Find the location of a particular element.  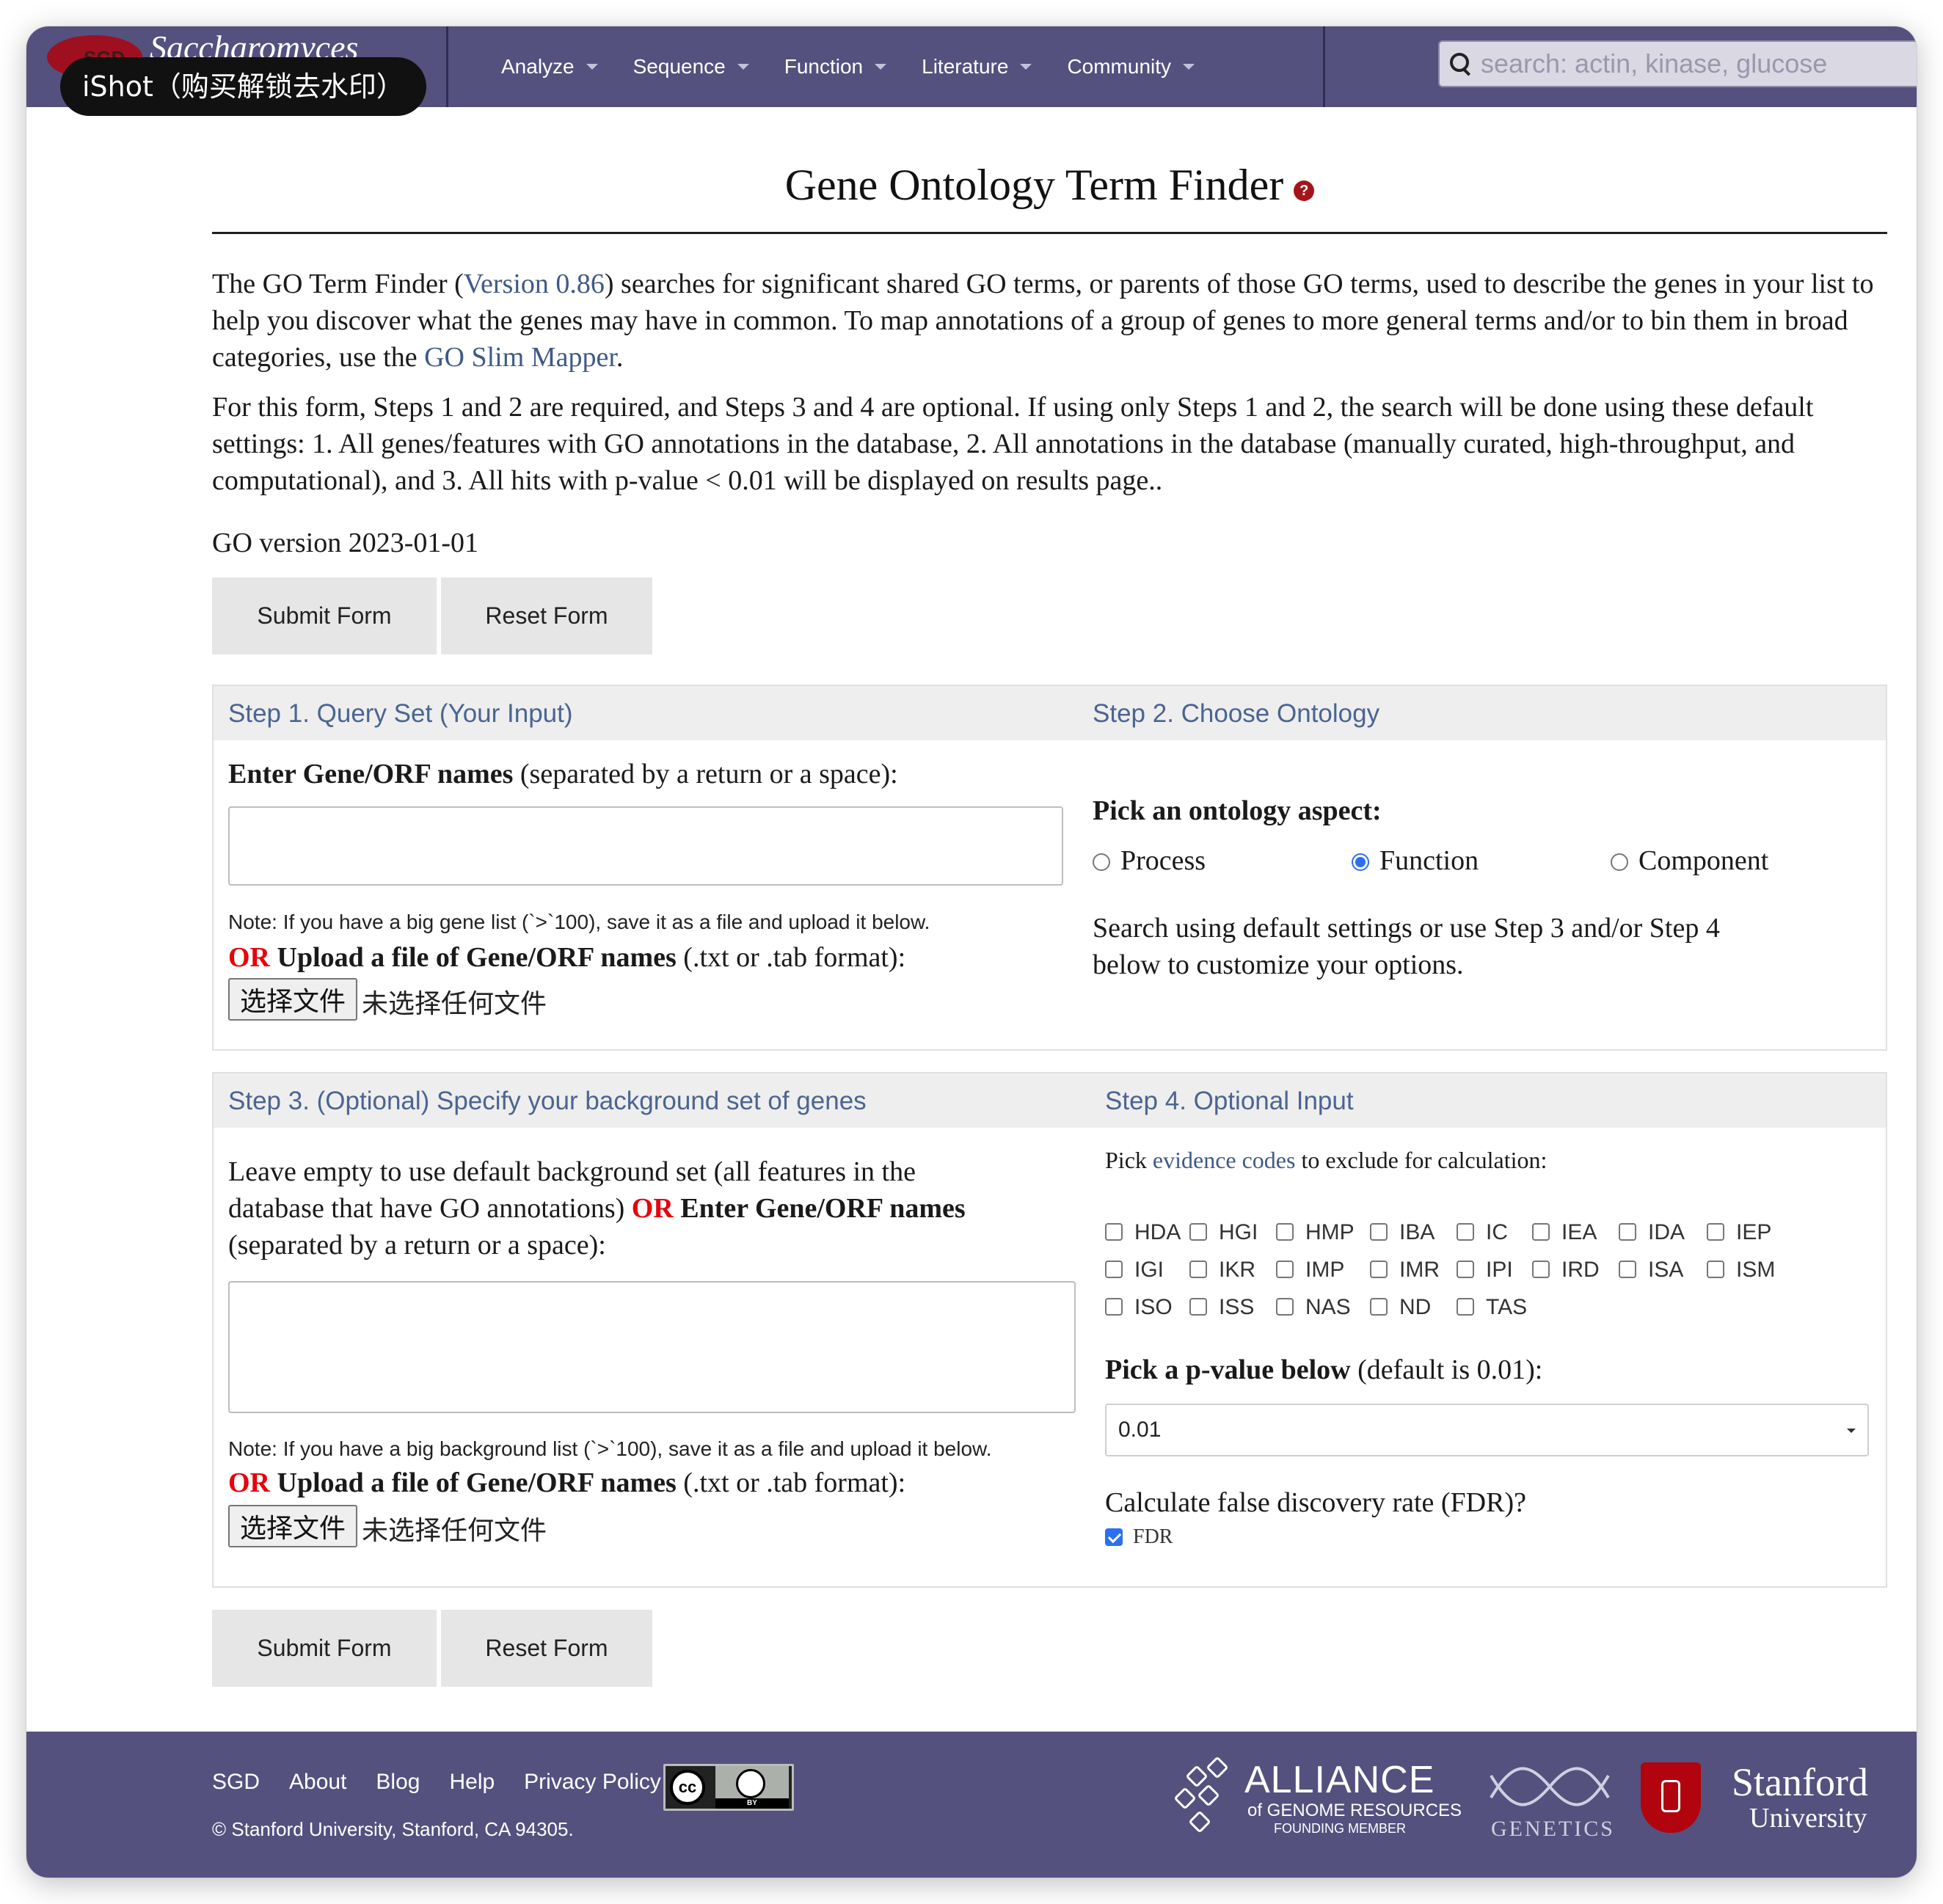

footer-link-help: Help is located at coordinates (472, 1782).